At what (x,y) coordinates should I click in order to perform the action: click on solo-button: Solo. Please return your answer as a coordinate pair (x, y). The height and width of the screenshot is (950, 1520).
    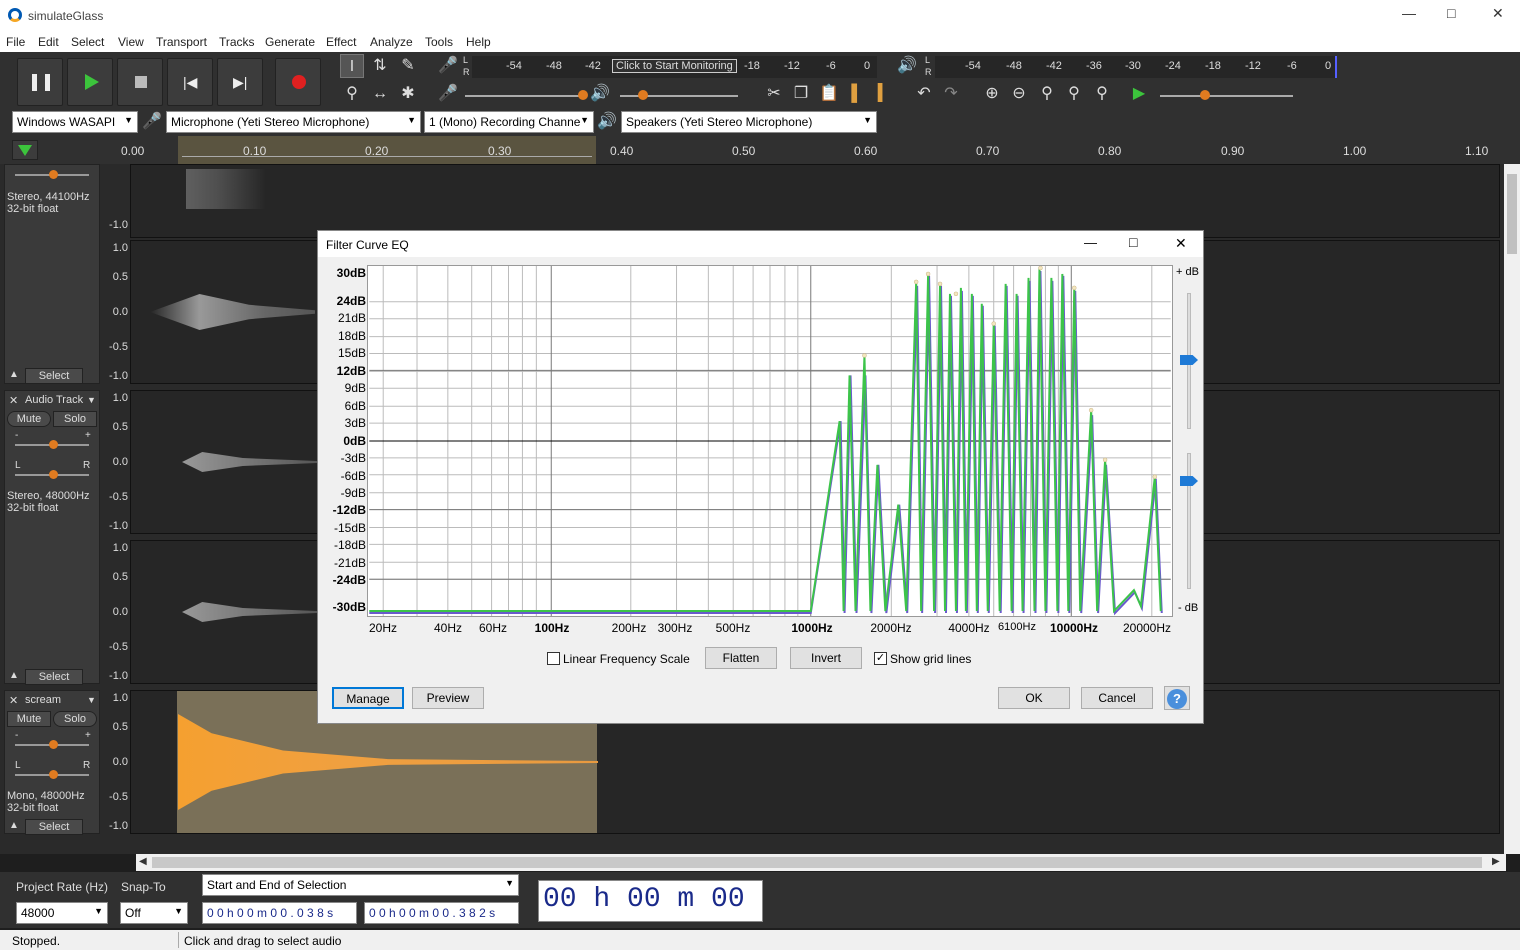
    Looking at the image, I should click on (75, 719).